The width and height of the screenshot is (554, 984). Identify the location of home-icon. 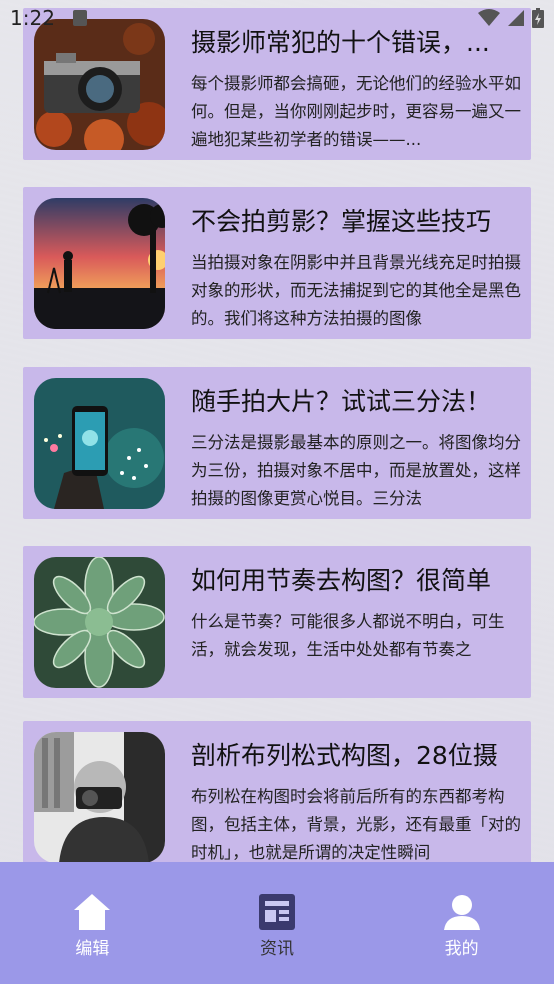
(92, 912).